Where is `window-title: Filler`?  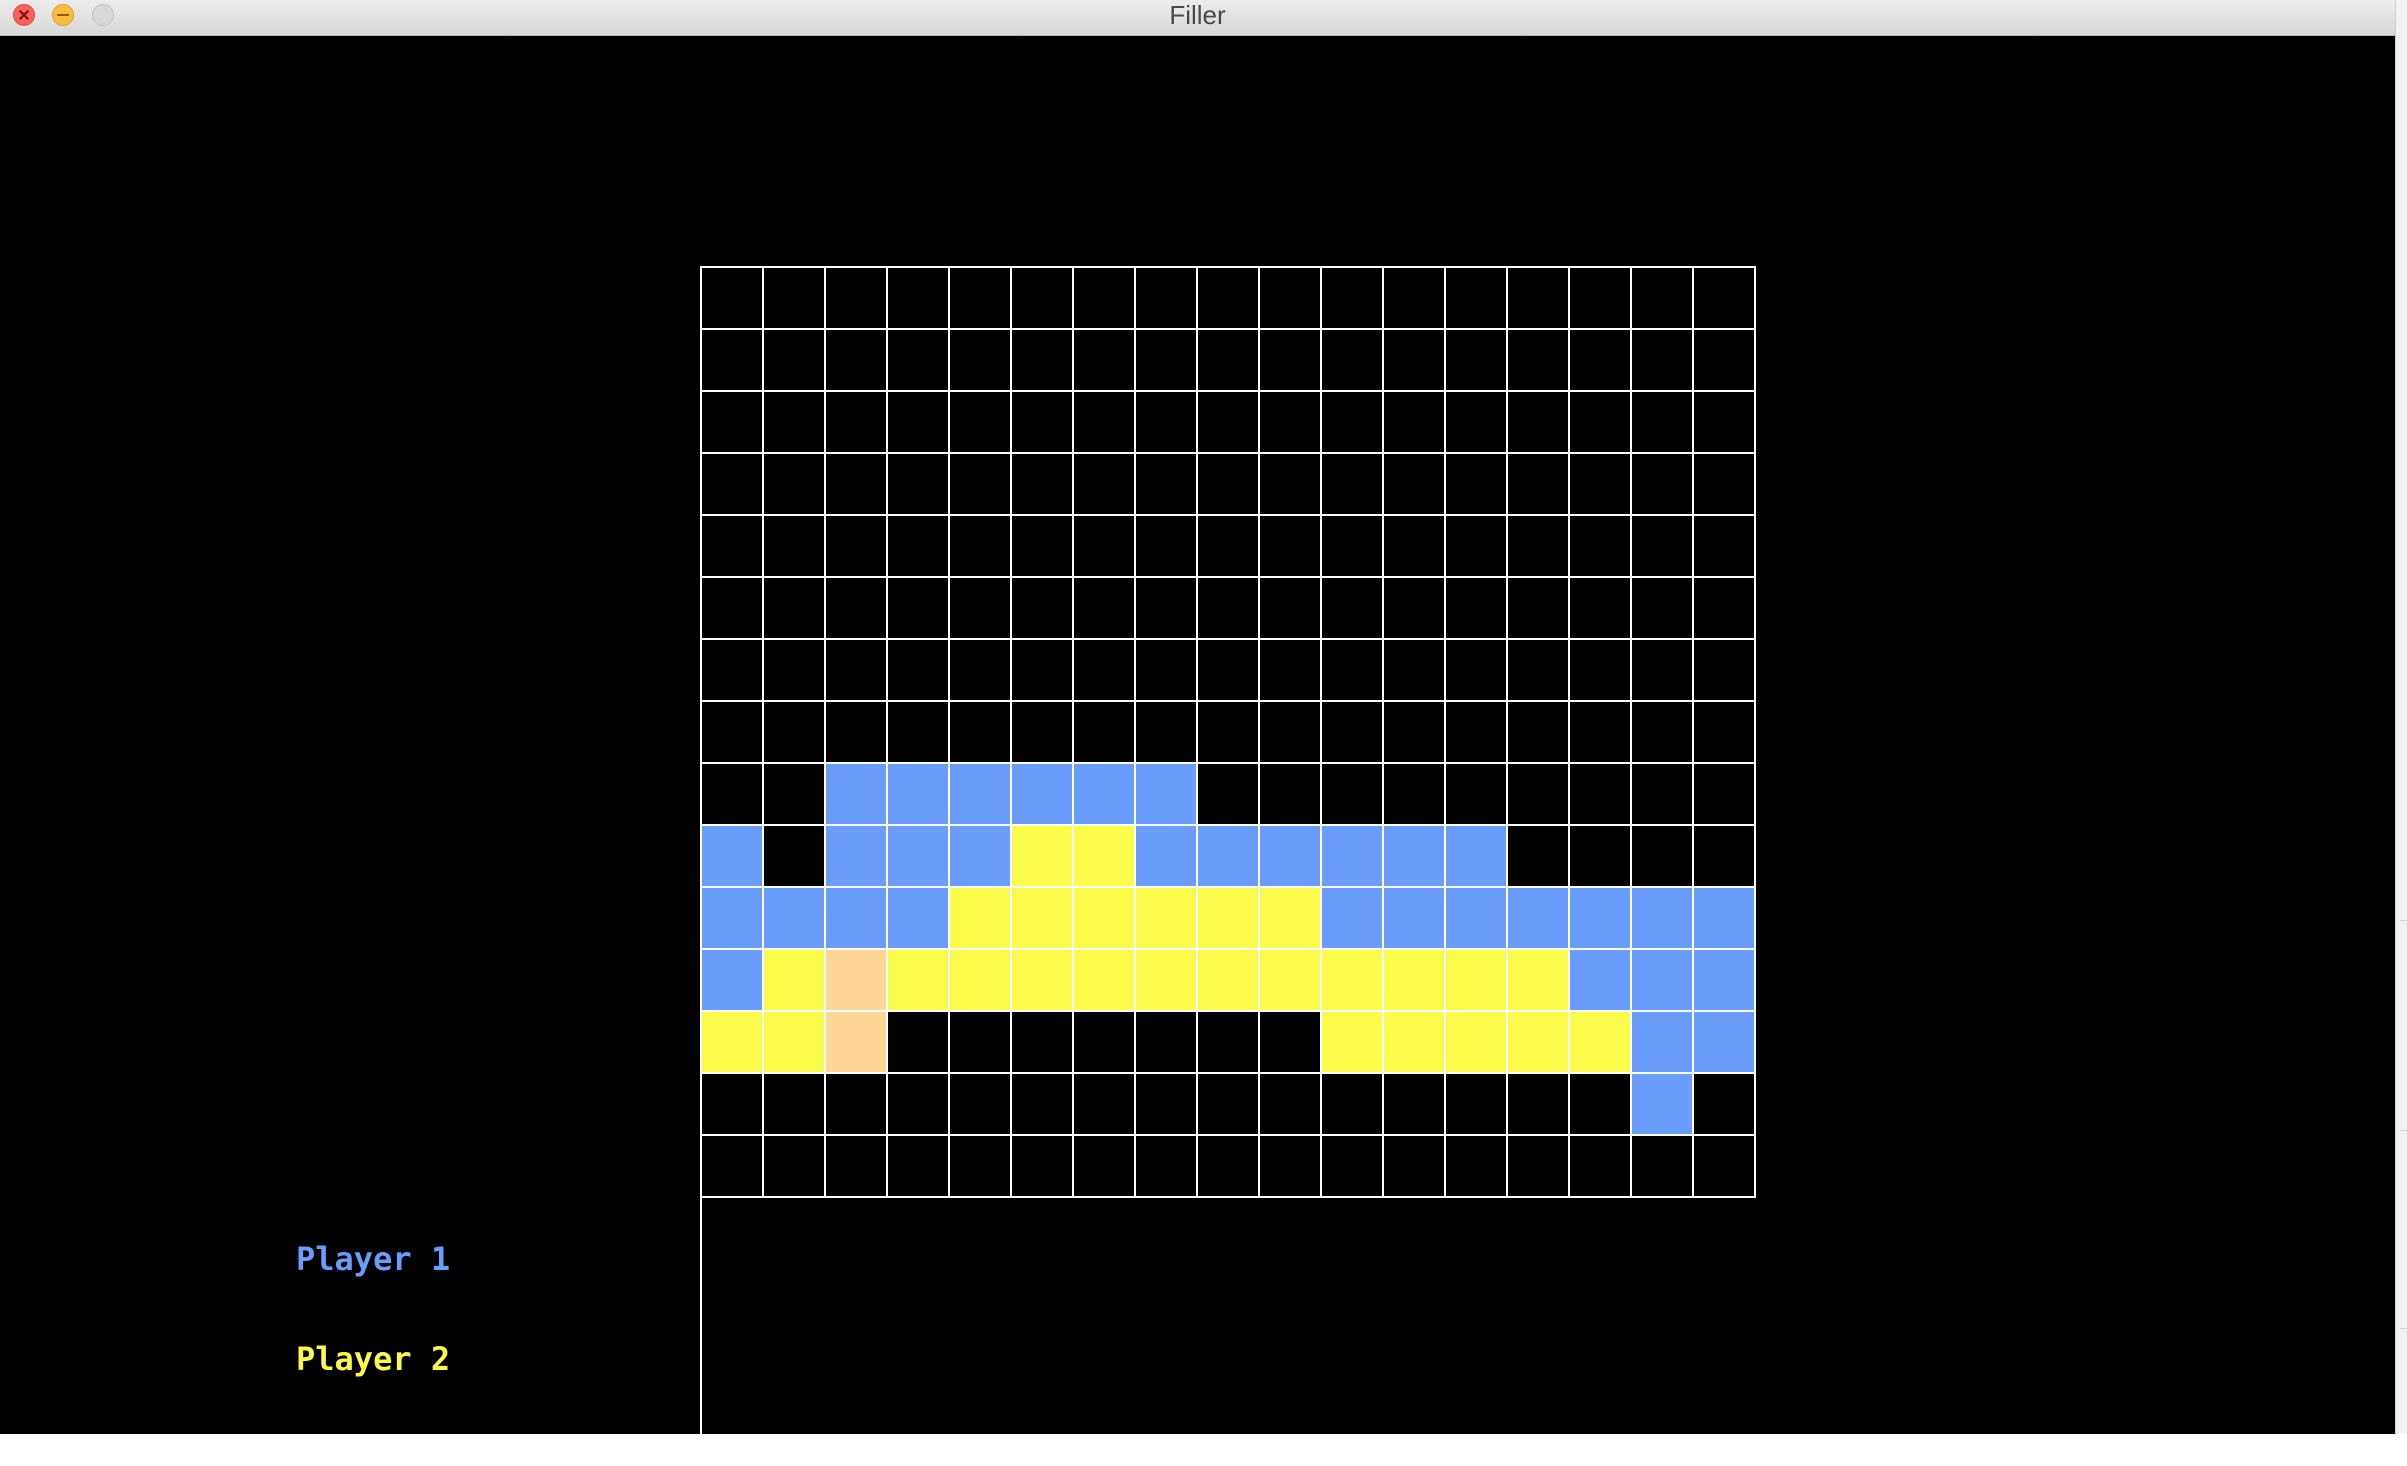
window-title: Filler is located at coordinates (1197, 15).